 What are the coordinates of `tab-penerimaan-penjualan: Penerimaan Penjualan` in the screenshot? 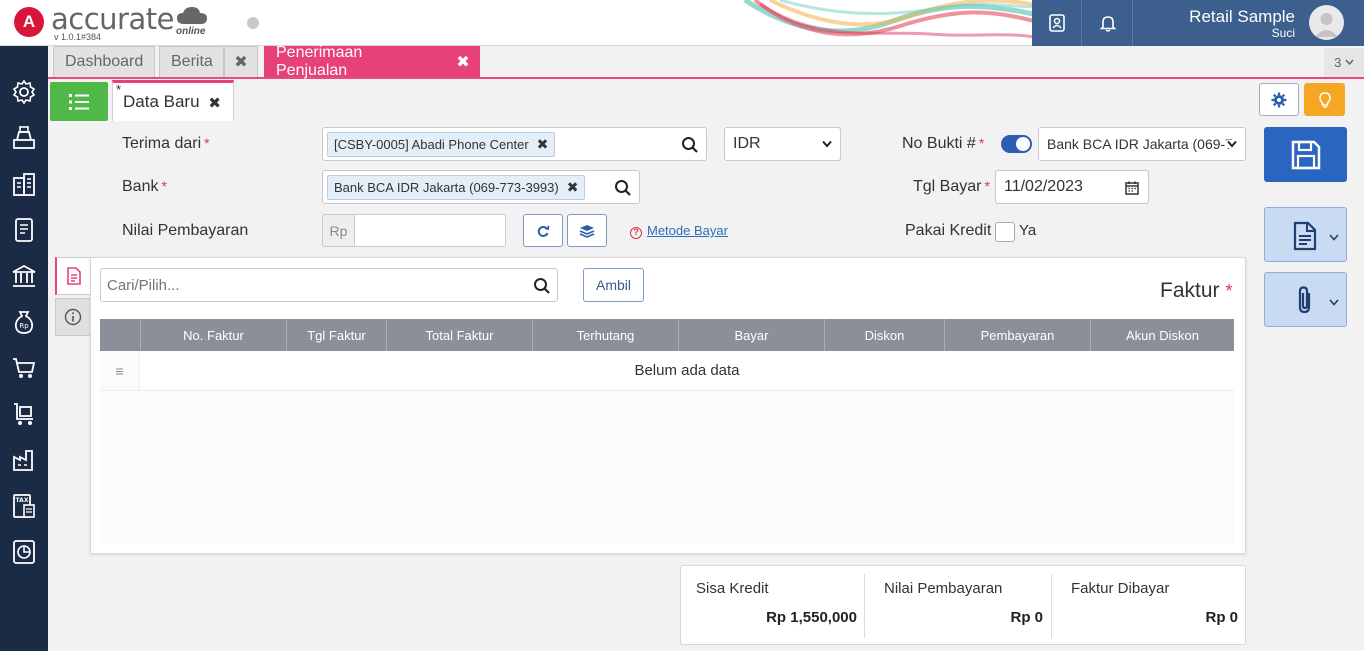 It's located at (355, 61).